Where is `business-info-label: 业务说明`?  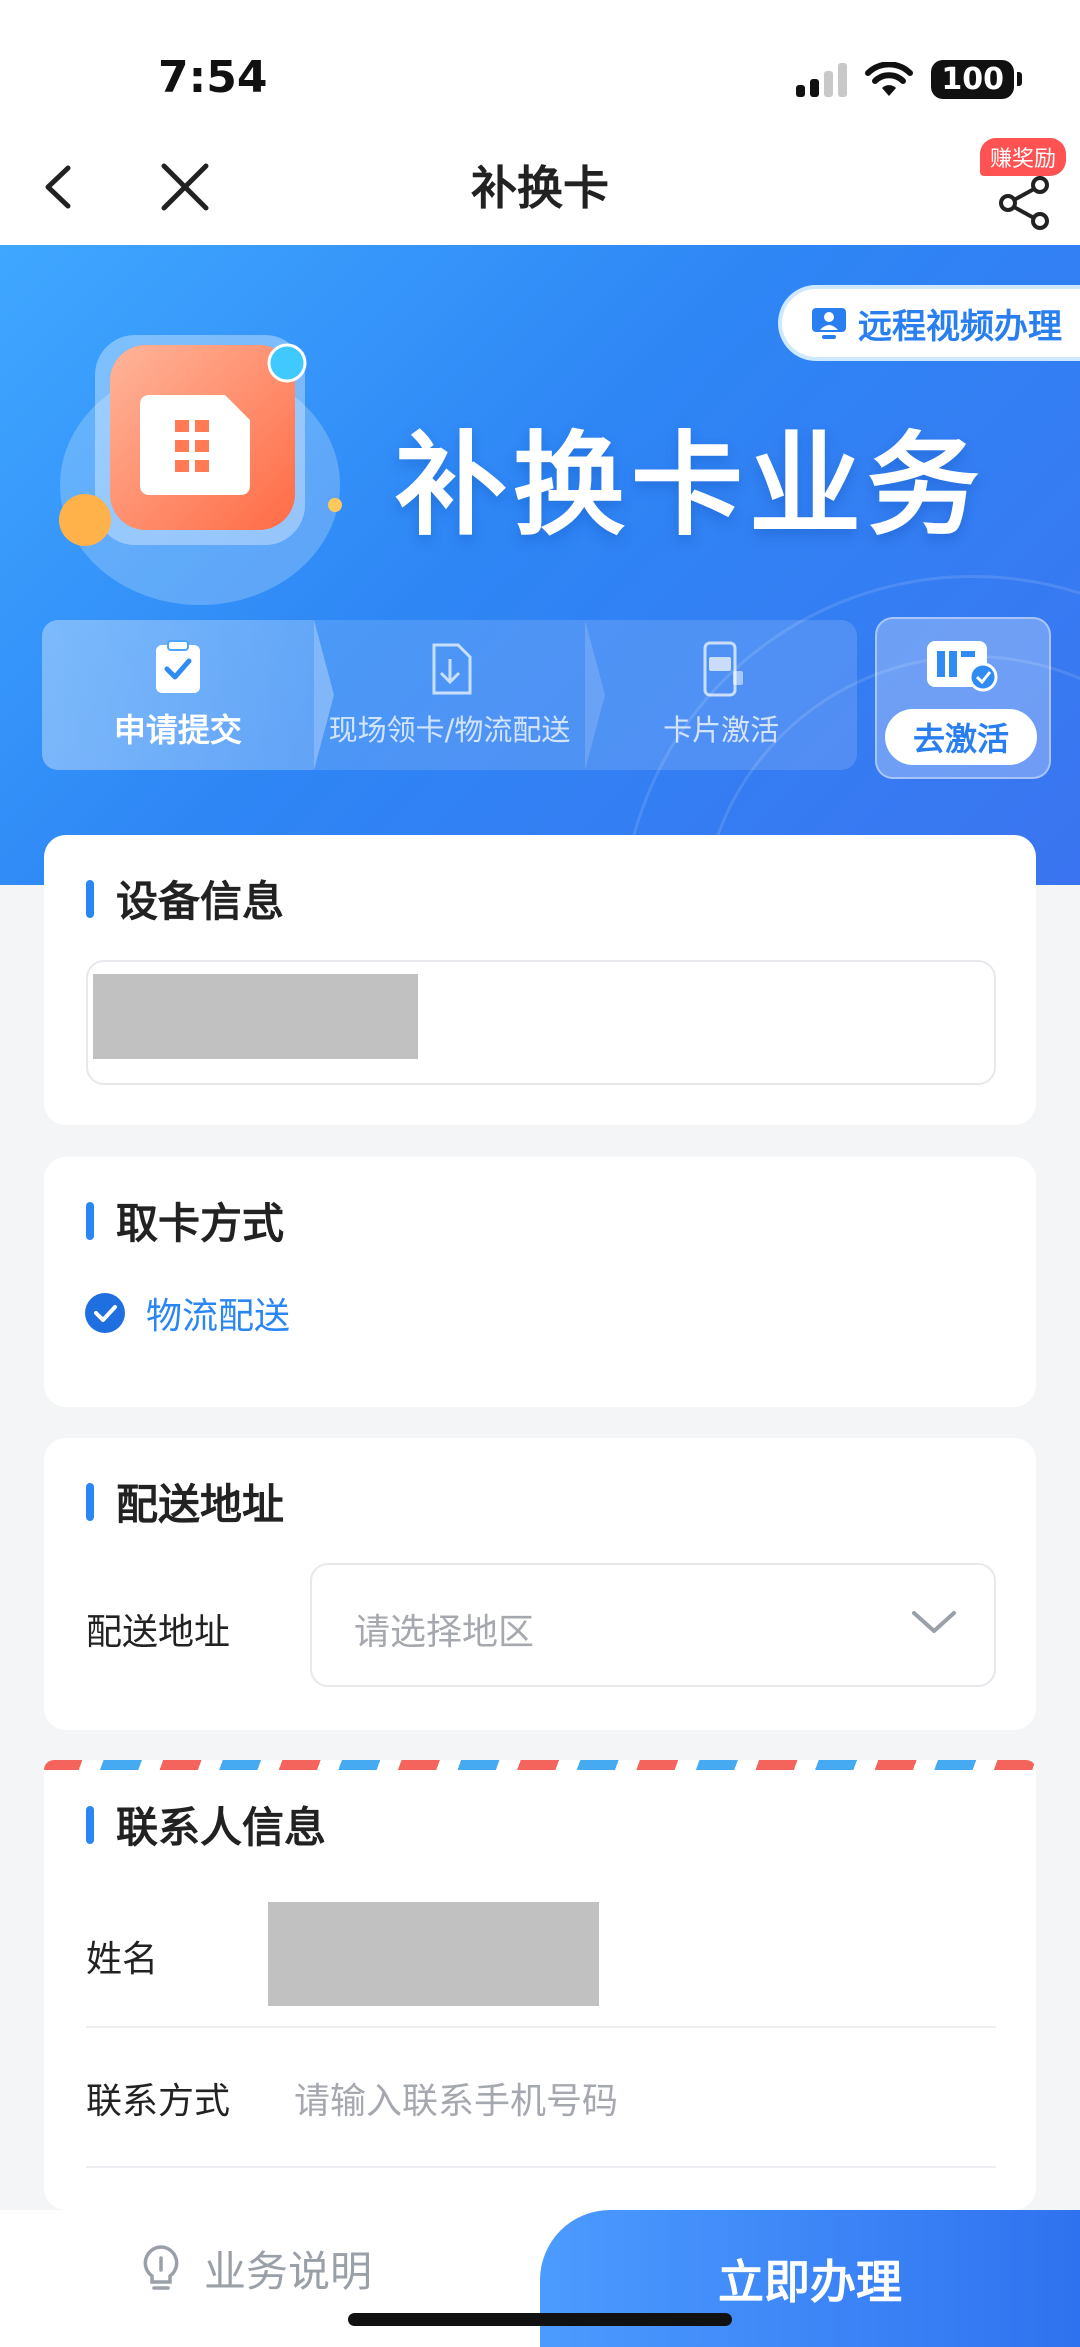 business-info-label: 业务说明 is located at coordinates (288, 2271).